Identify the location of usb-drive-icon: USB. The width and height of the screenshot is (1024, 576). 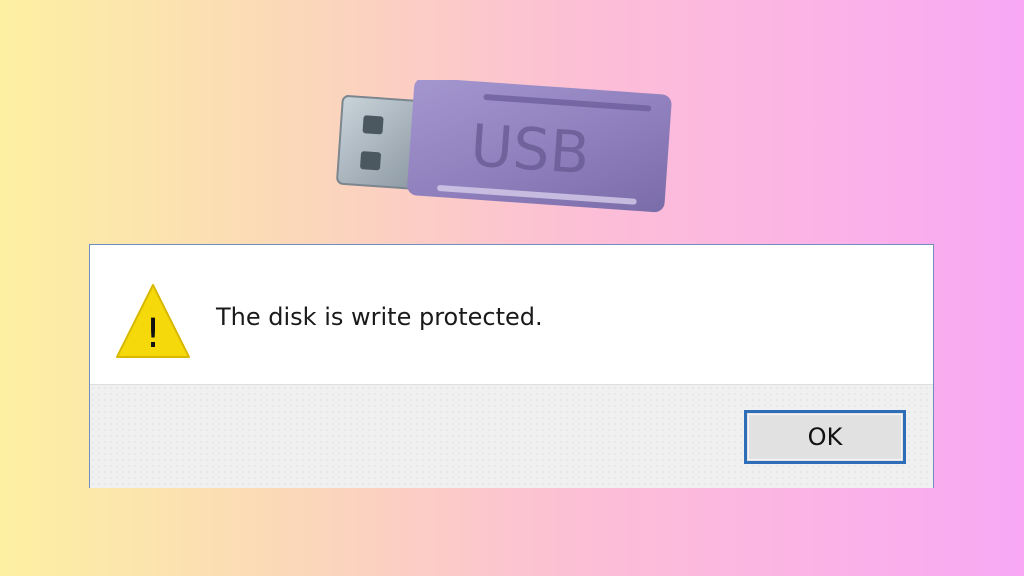
(504, 146).